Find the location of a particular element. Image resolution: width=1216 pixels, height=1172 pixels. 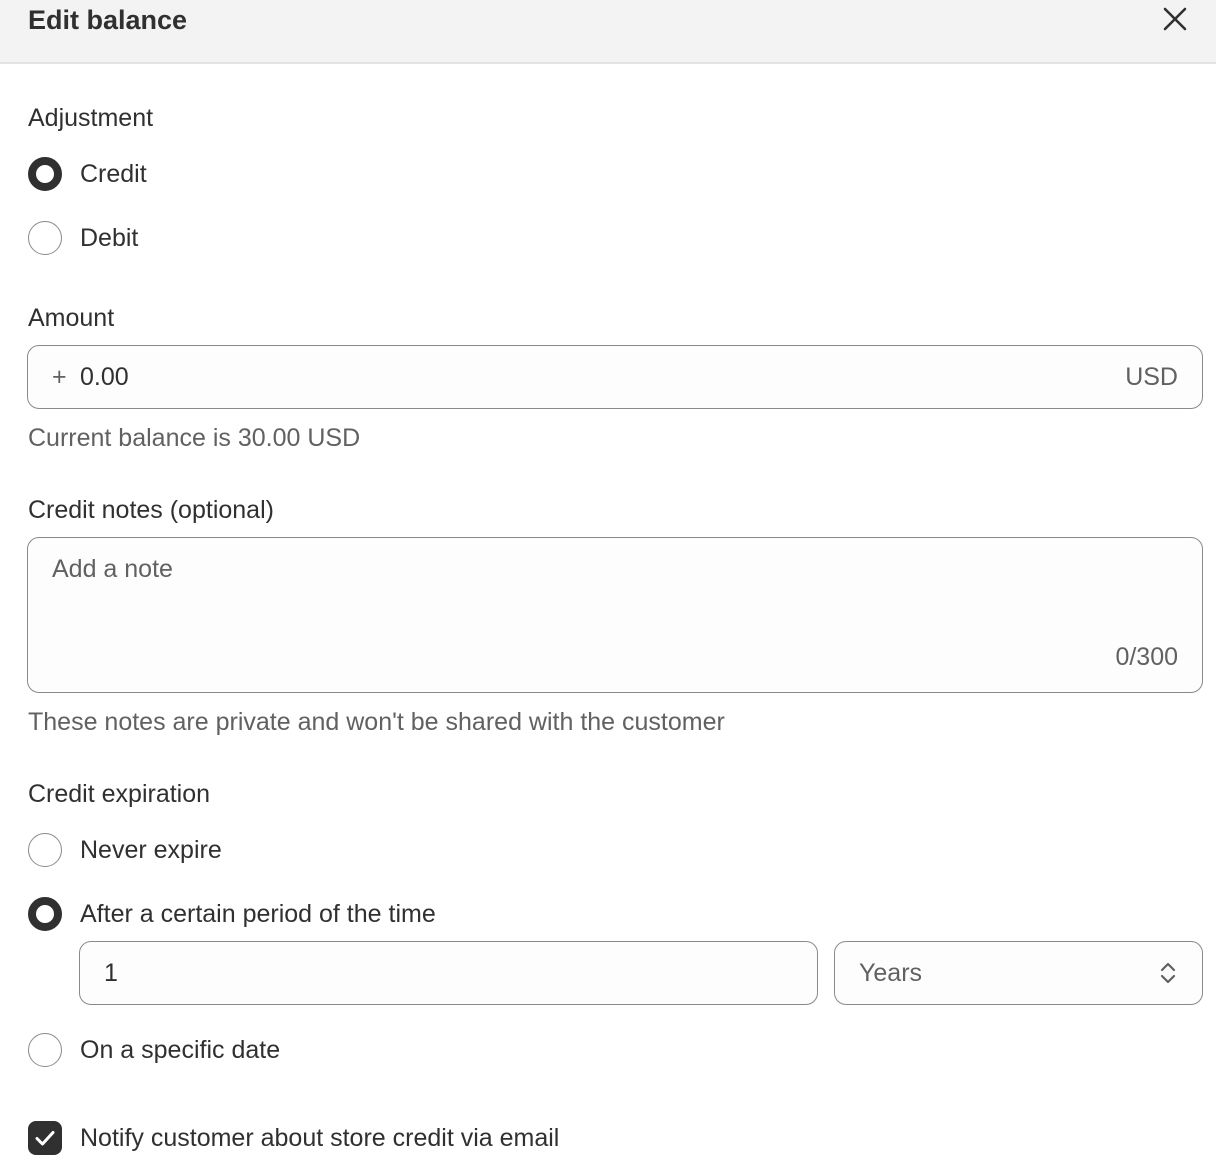

modal-title: Edit balance is located at coordinates (108, 20).